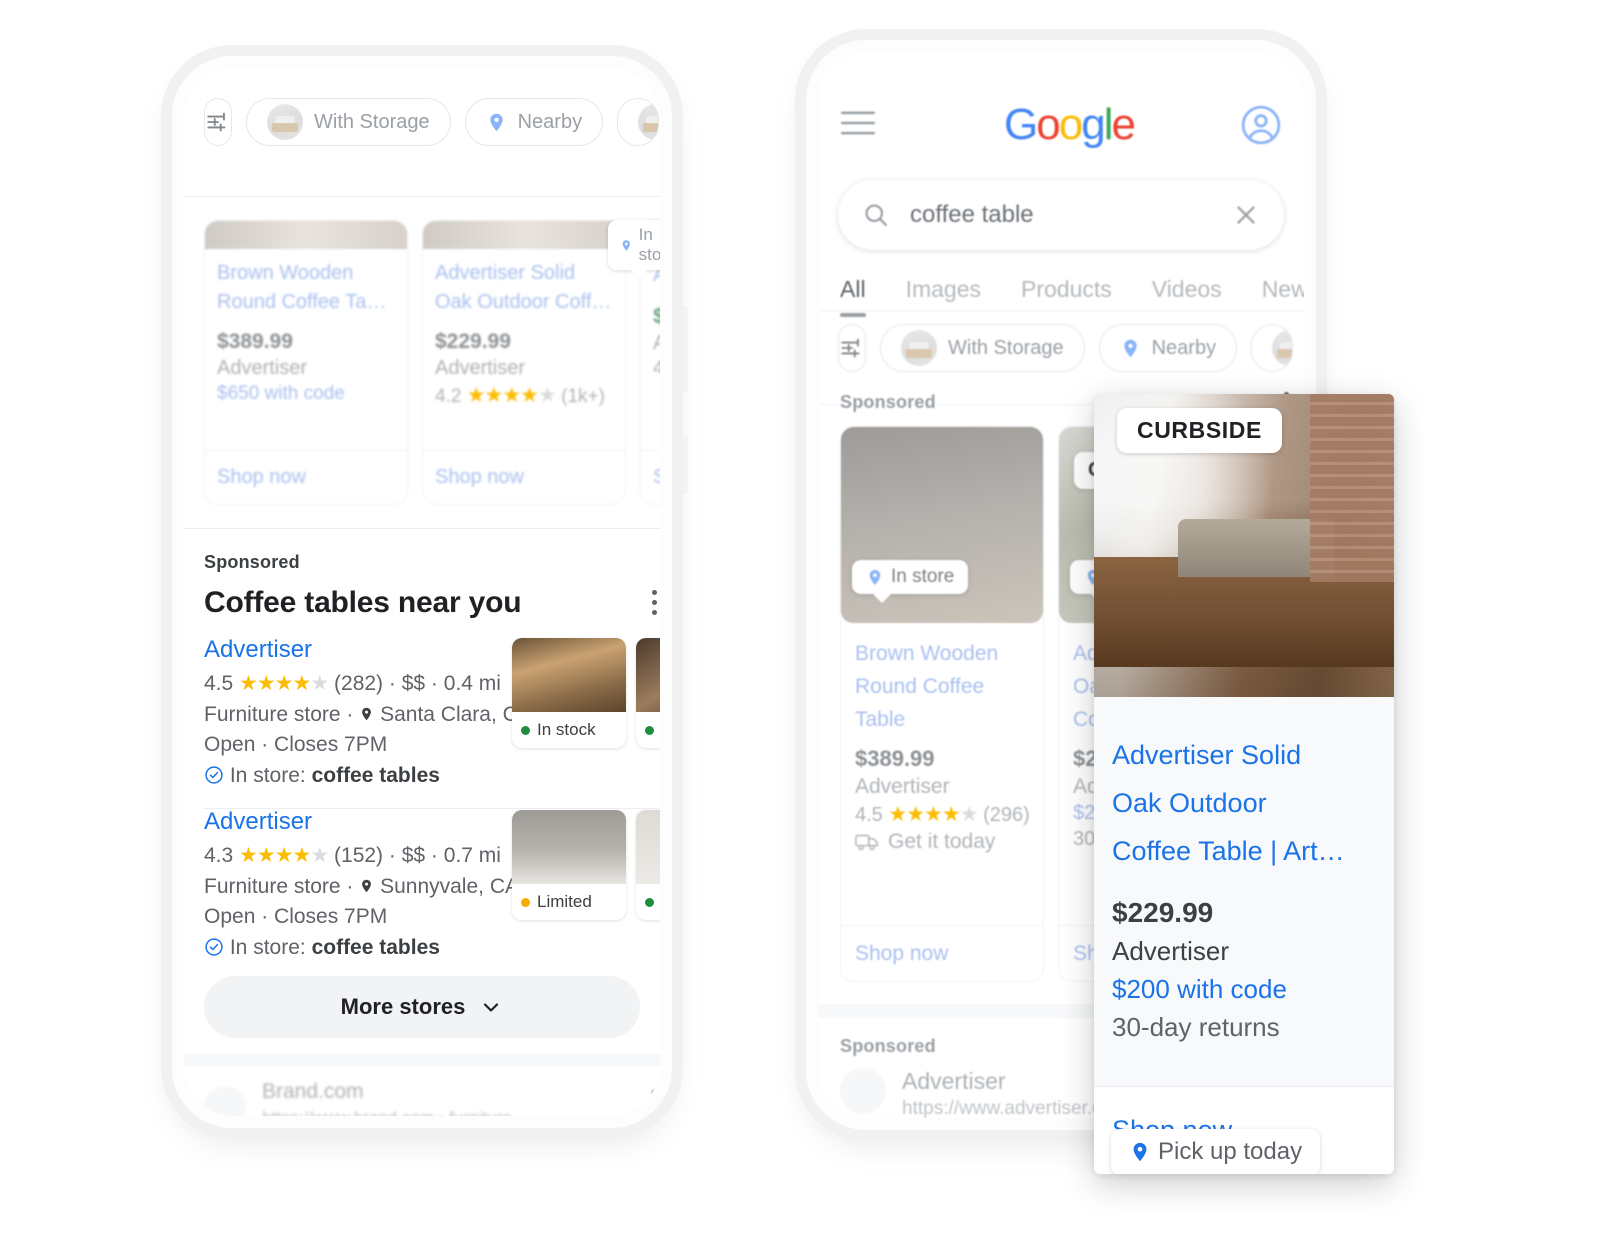 Image resolution: width=1600 pixels, height=1252 pixels. What do you see at coordinates (943, 289) in the screenshot?
I see `tab-images: Images` at bounding box center [943, 289].